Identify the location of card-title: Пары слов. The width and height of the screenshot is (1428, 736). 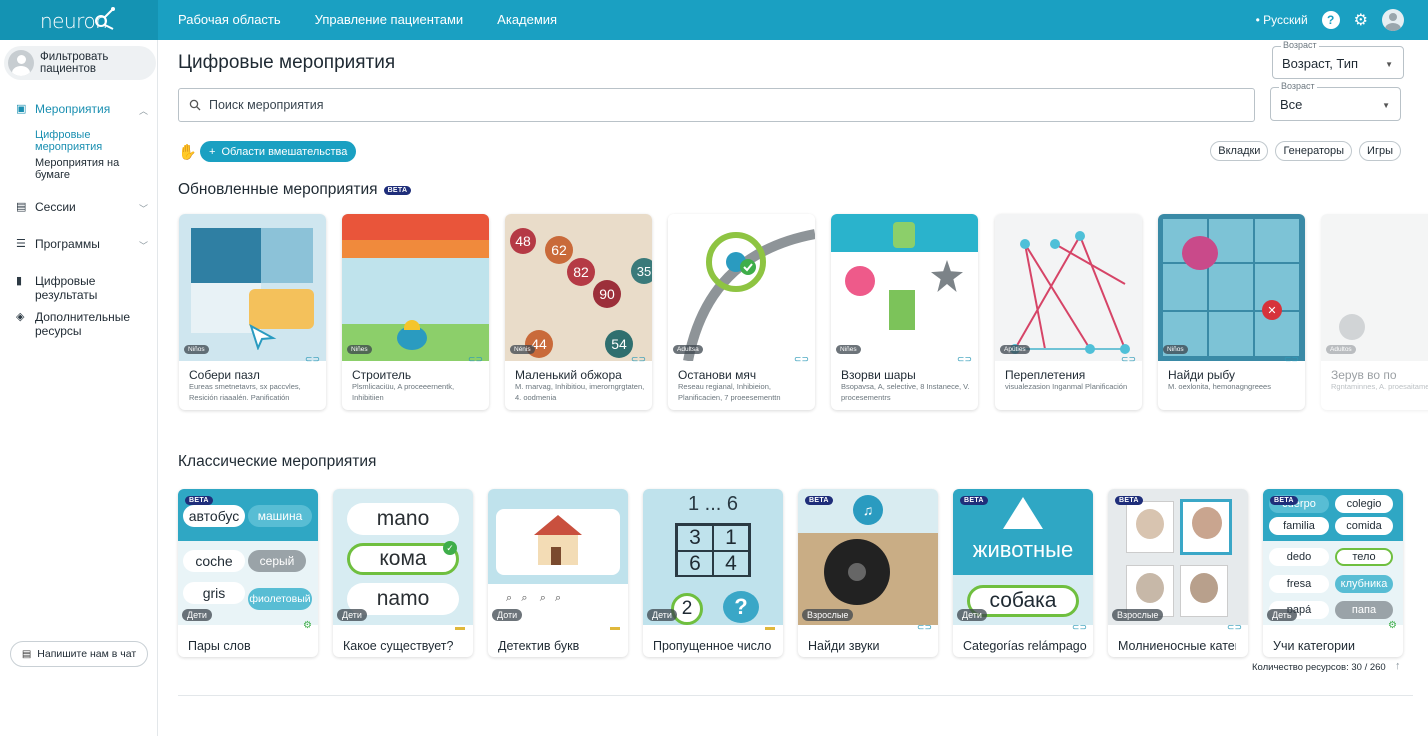
(219, 646).